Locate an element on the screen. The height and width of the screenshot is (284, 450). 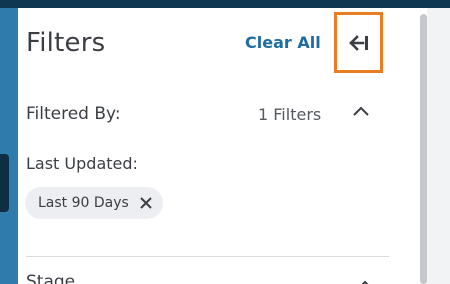
section-divider is located at coordinates (207, 256).